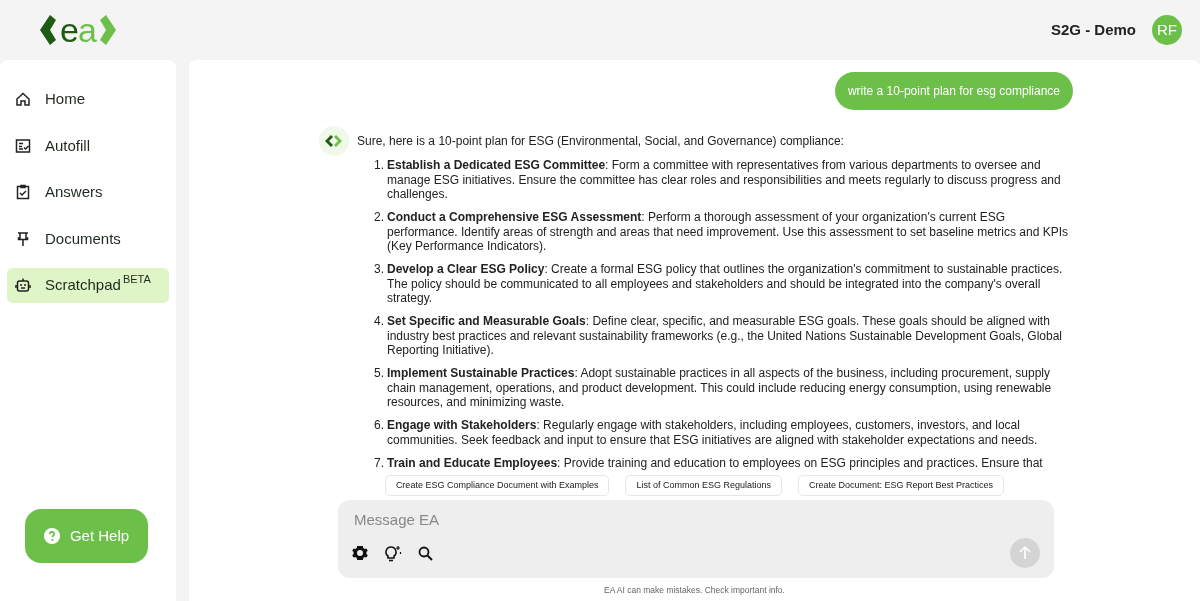 The height and width of the screenshot is (601, 1200). Describe the element at coordinates (694, 591) in the screenshot. I see `disclaimer-text: EA AI can make mistakes. Check important info.` at that location.